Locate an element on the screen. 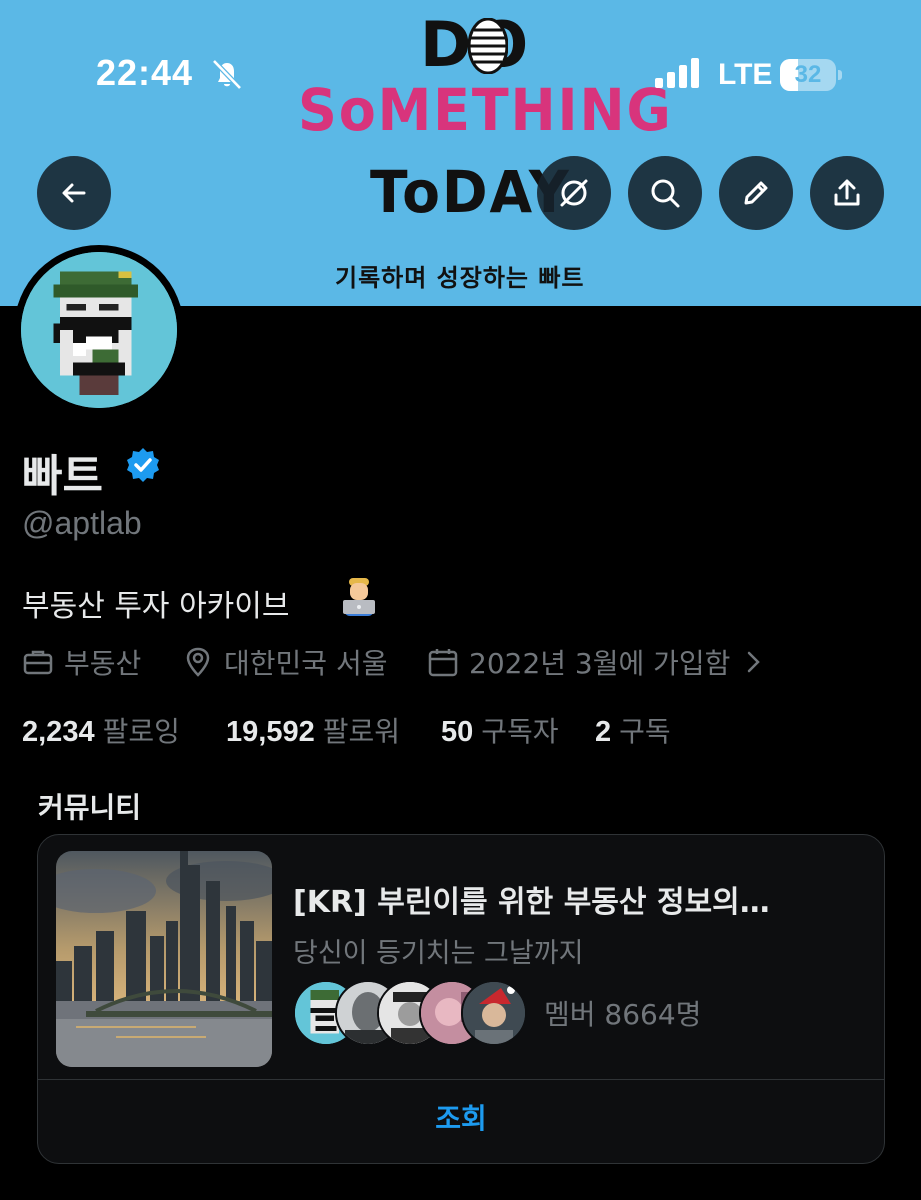 This screenshot has width=921, height=1200. calendar-icon is located at coordinates (443, 663).